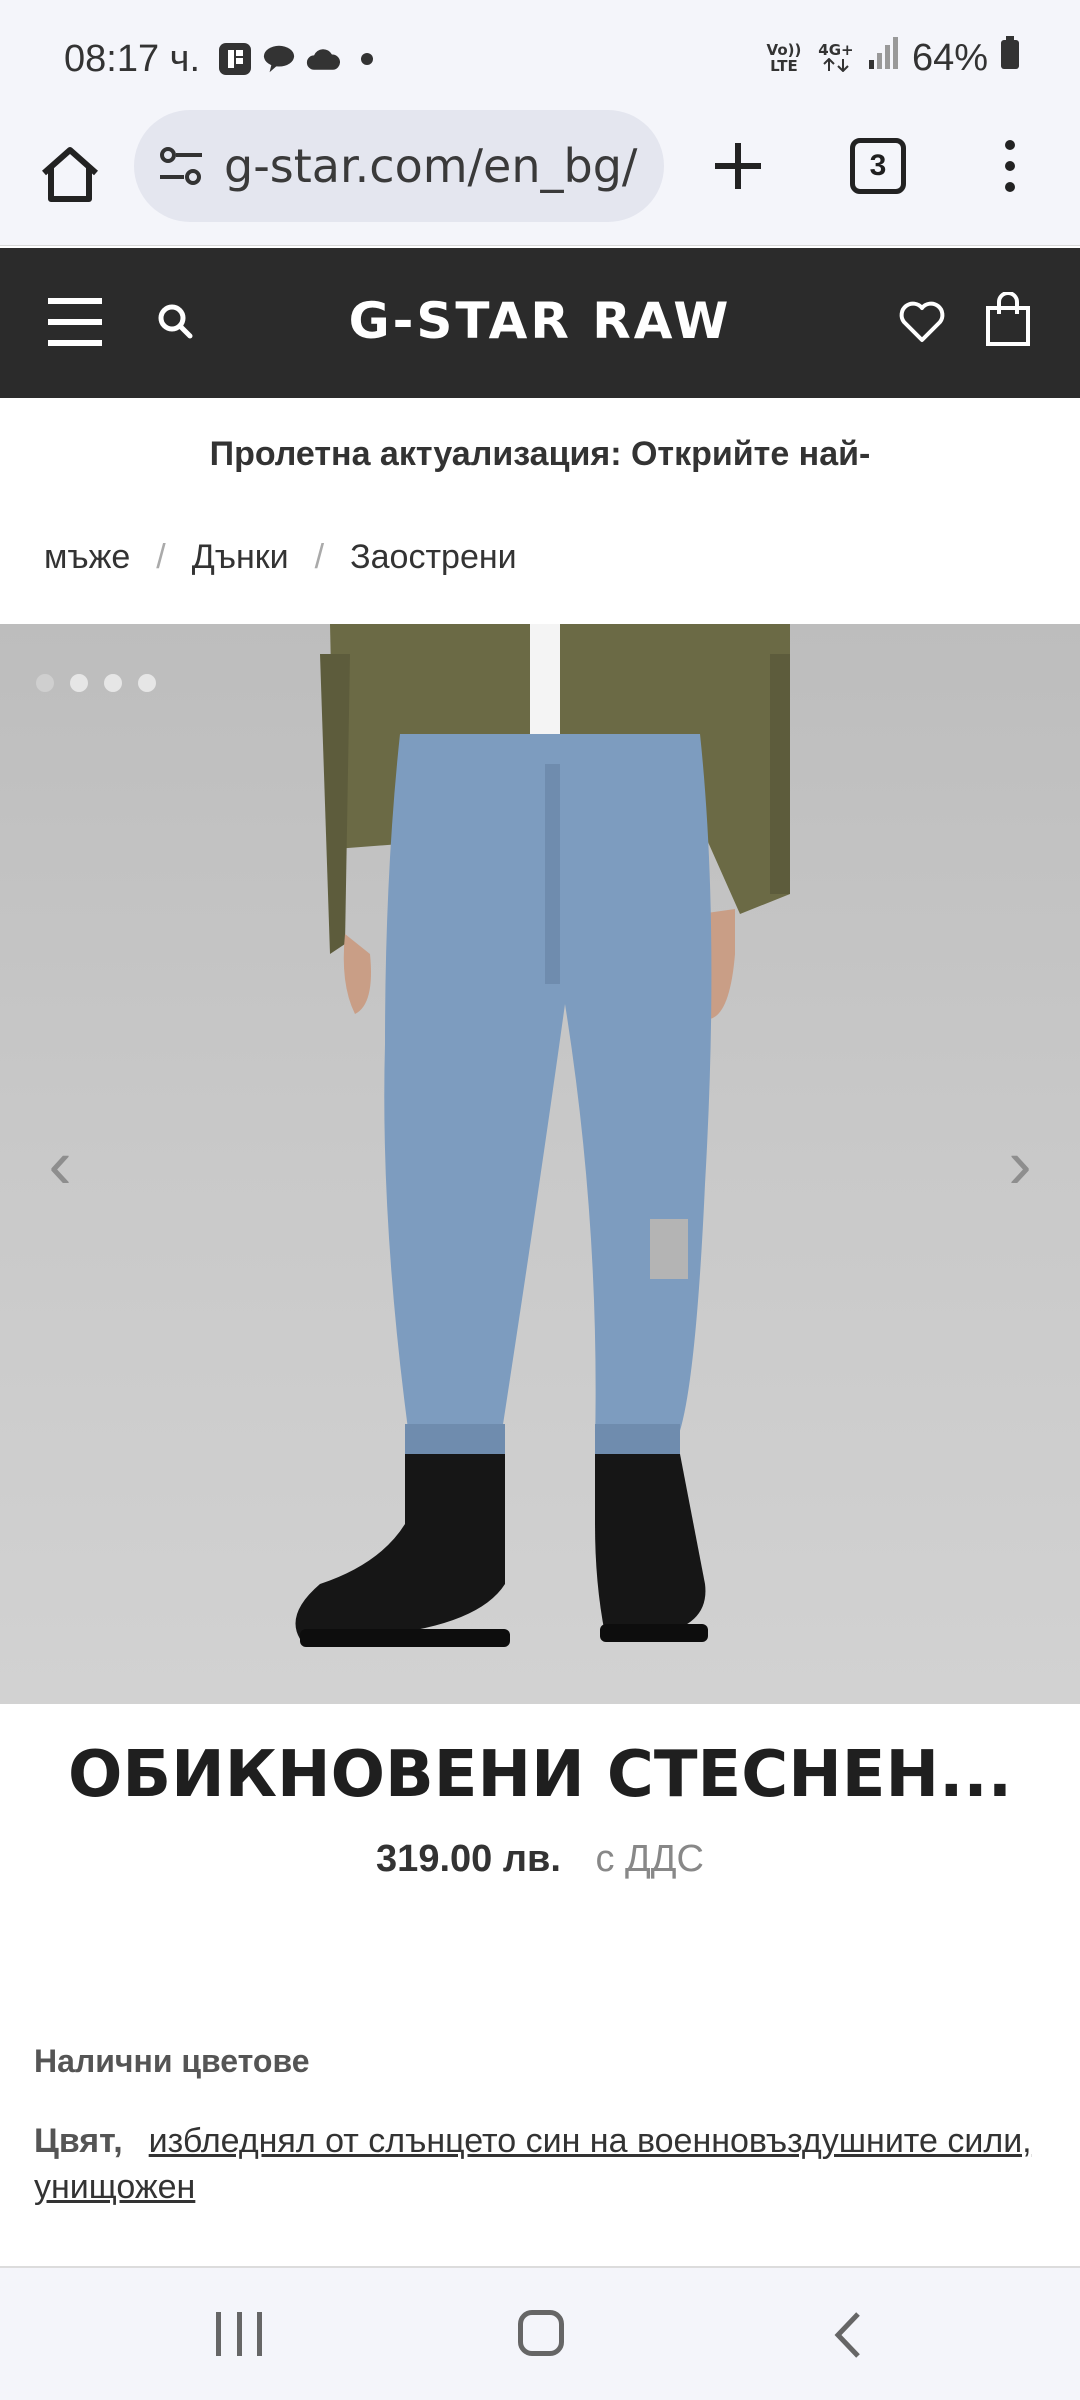 The height and width of the screenshot is (2400, 1080). I want to click on tab-switcher-button: 3, so click(878, 166).